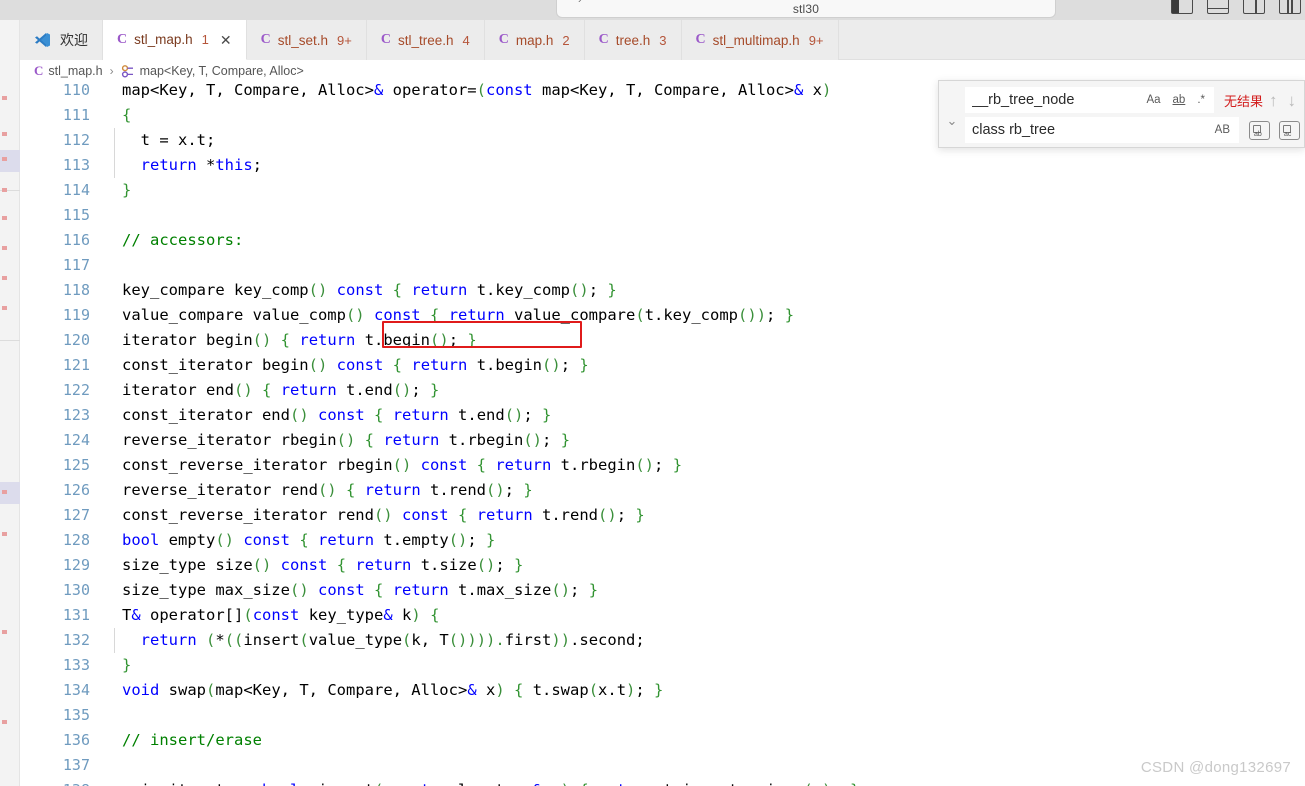 This screenshot has width=1305, height=786. What do you see at coordinates (1236, 7) in the screenshot?
I see `layout-controls` at bounding box center [1236, 7].